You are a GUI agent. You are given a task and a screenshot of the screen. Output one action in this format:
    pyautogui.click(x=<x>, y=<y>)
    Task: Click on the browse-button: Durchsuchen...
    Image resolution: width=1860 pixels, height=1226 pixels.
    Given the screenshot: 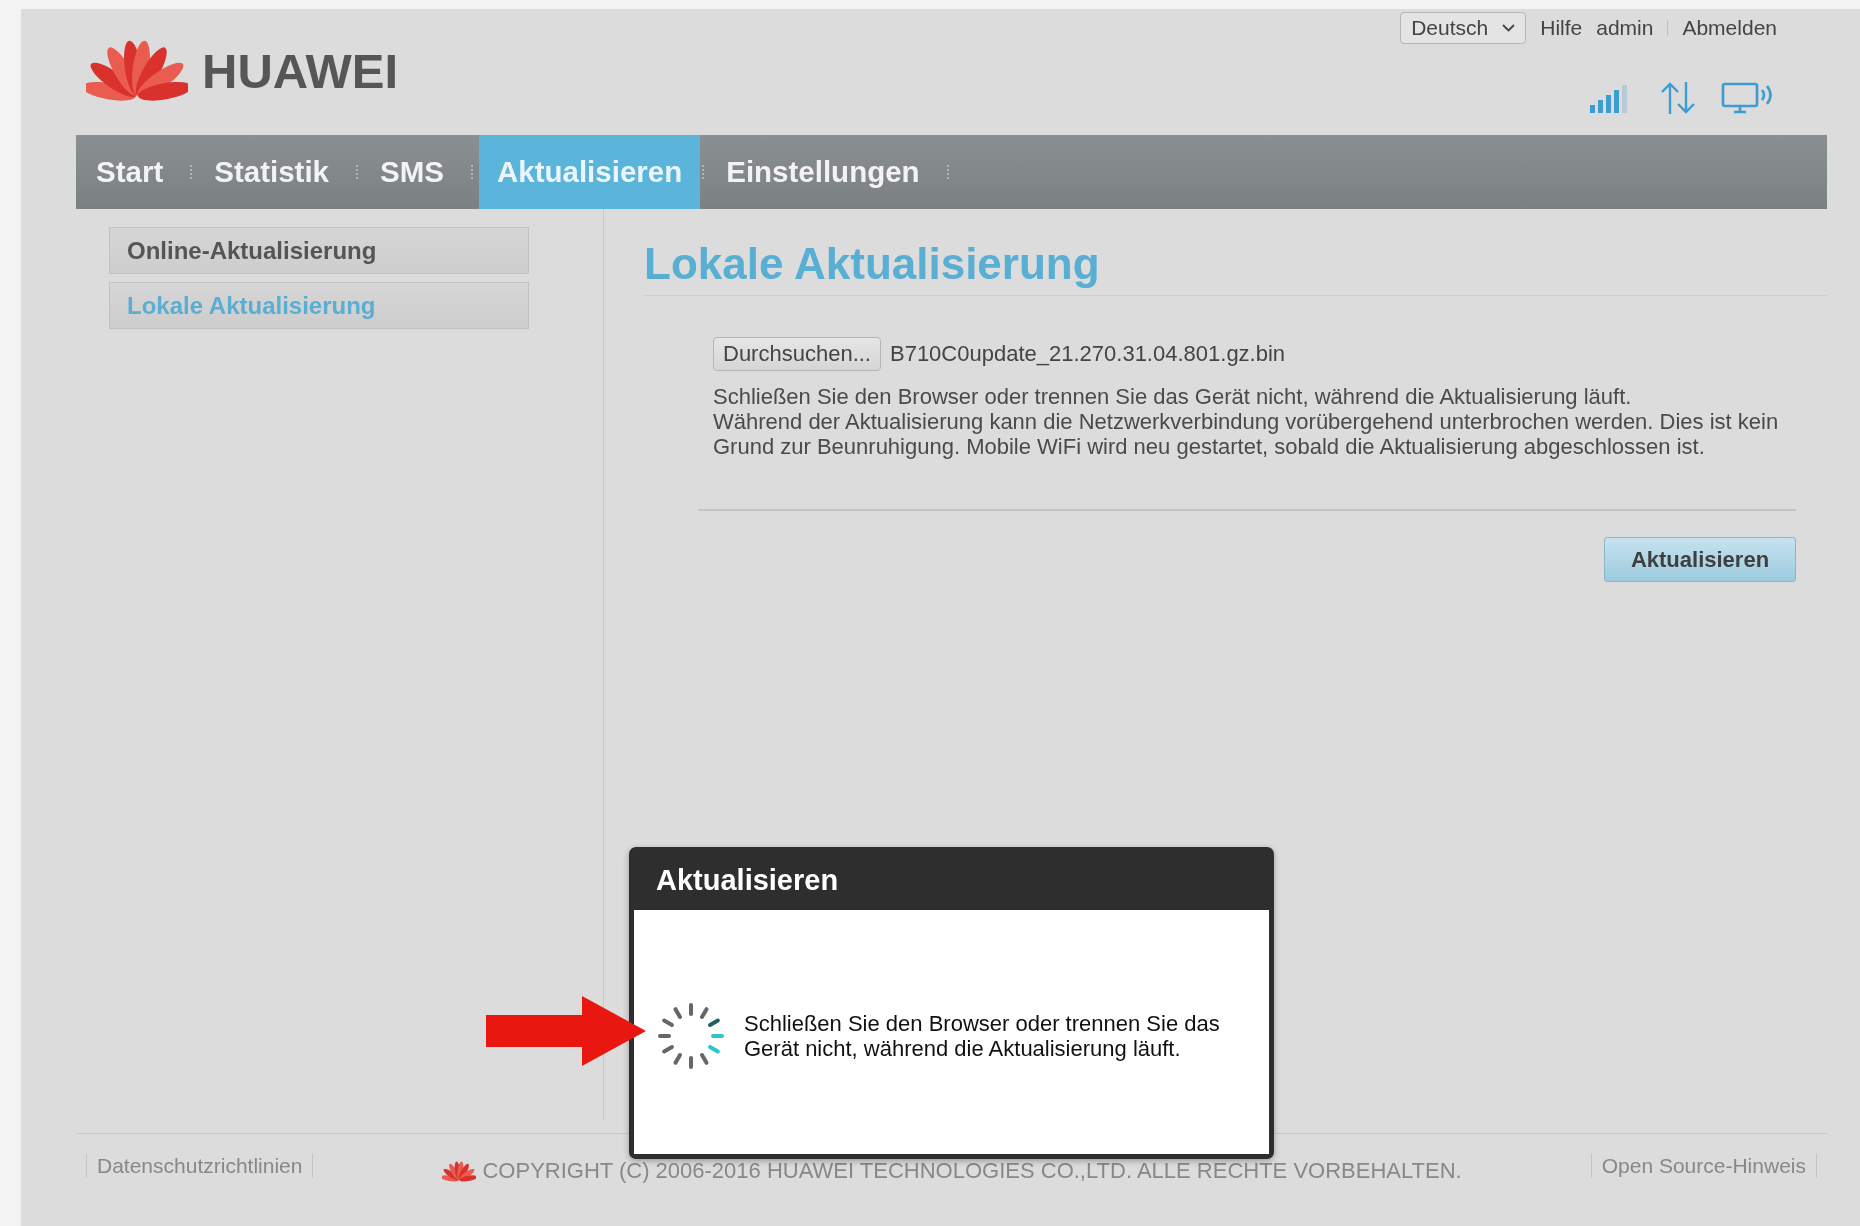 What is the action you would take?
    pyautogui.click(x=797, y=354)
    